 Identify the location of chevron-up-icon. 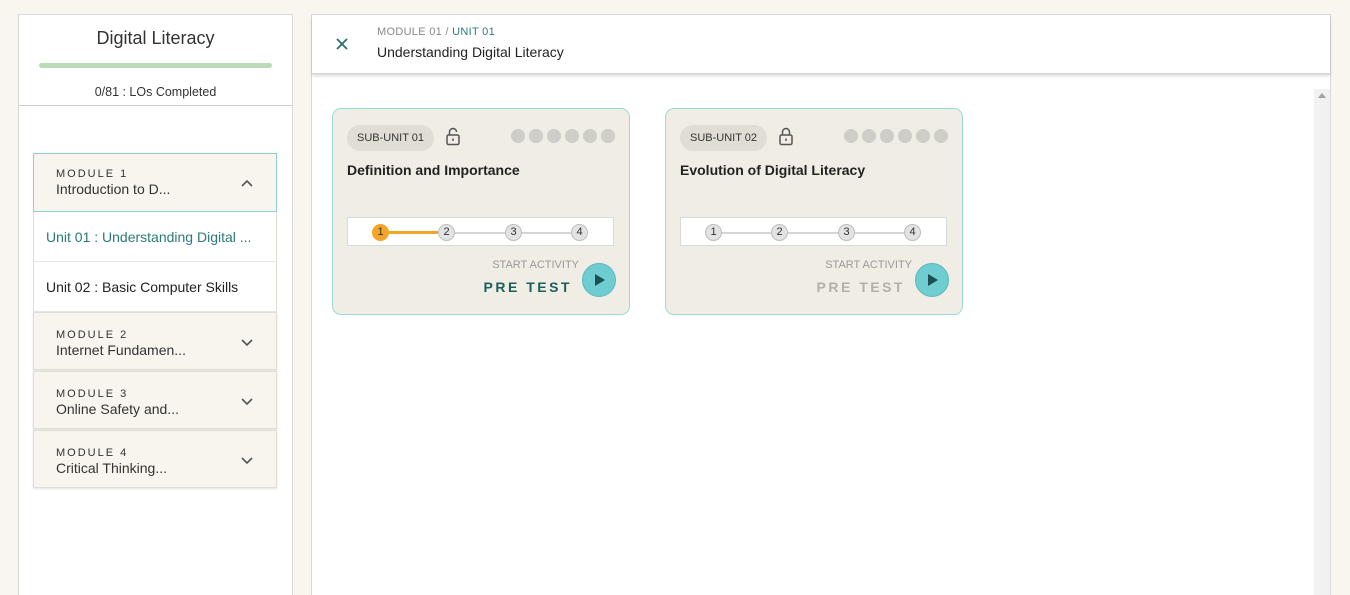
(247, 183).